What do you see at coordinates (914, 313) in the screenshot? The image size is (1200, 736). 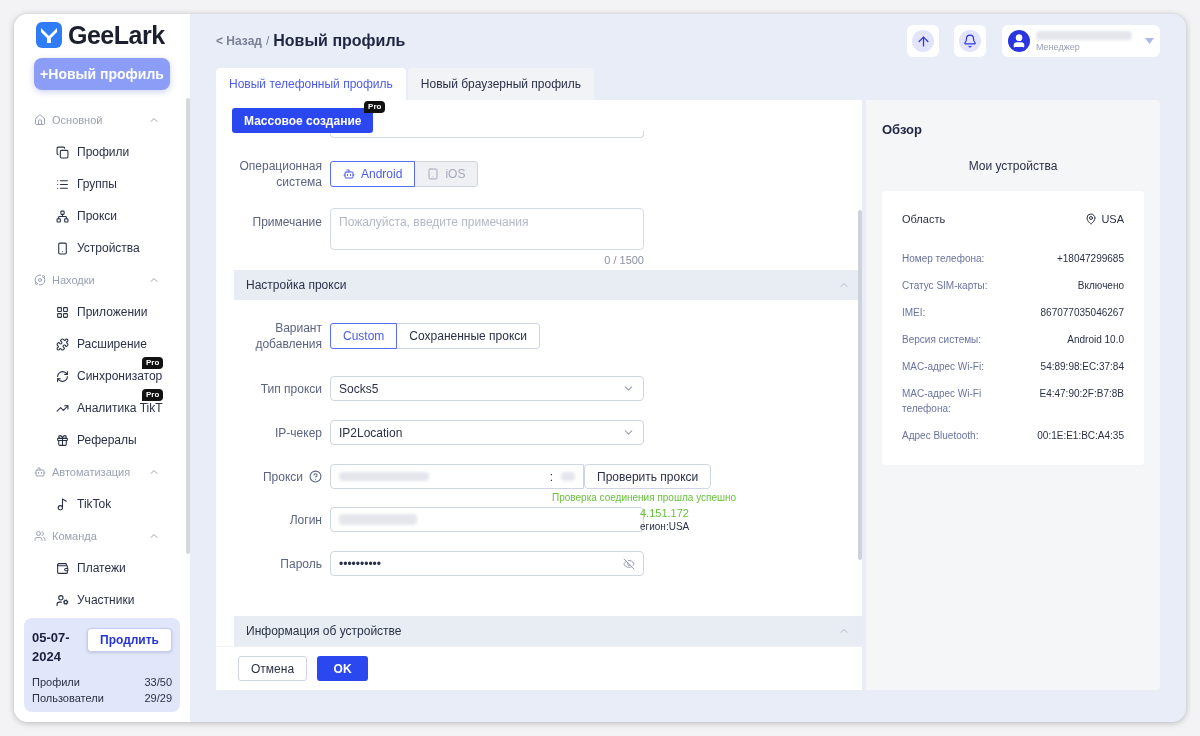 I see `info-label: IMEI:` at bounding box center [914, 313].